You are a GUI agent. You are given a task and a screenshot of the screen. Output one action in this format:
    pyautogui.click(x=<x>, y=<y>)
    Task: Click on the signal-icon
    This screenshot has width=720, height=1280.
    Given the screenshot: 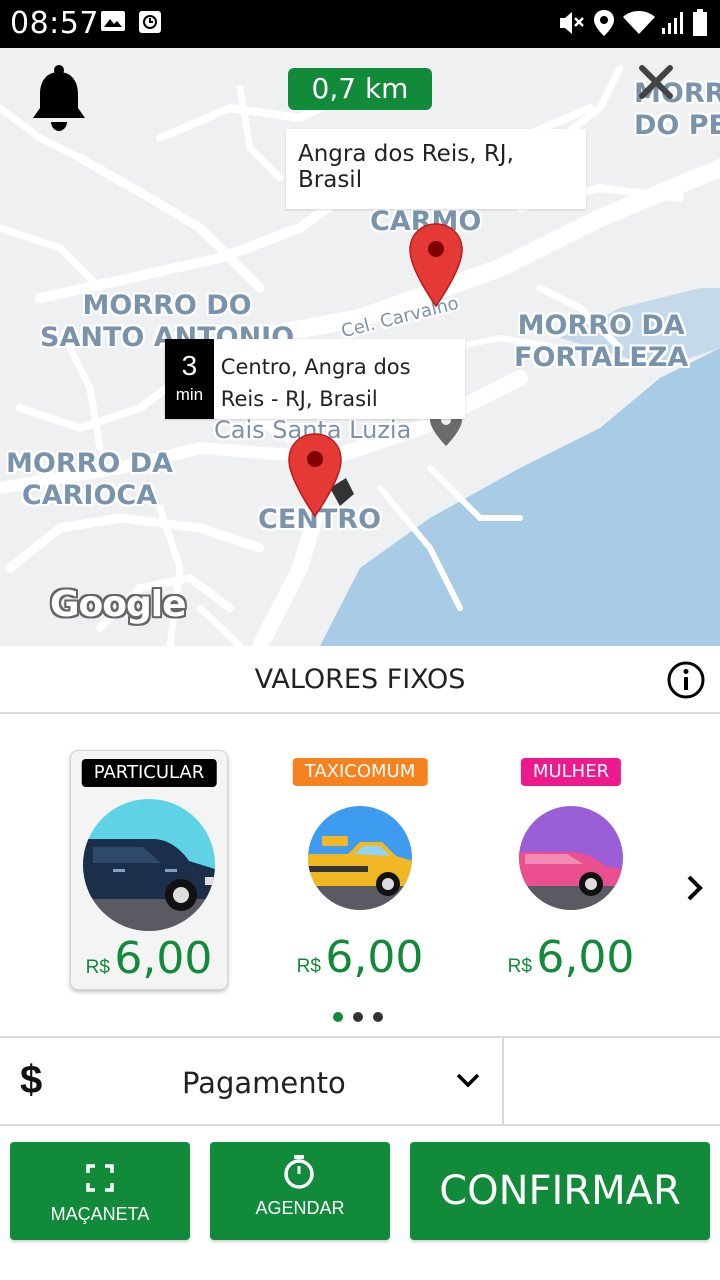 What is the action you would take?
    pyautogui.click(x=672, y=23)
    